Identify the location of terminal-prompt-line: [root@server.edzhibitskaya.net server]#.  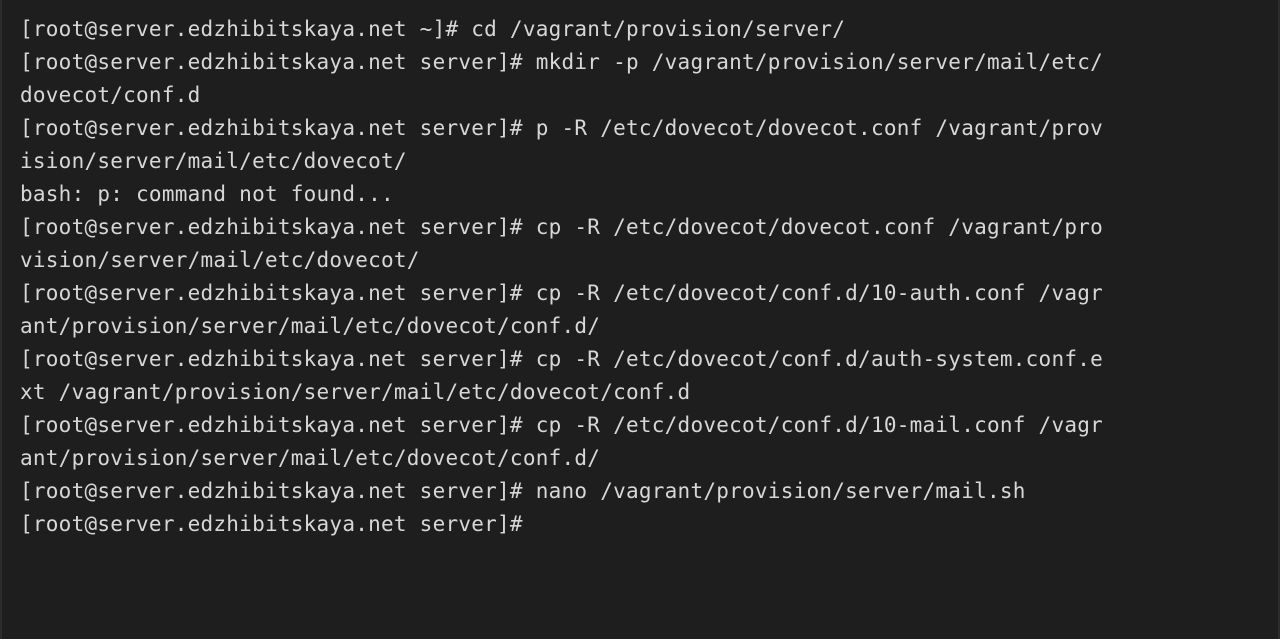
(649, 524).